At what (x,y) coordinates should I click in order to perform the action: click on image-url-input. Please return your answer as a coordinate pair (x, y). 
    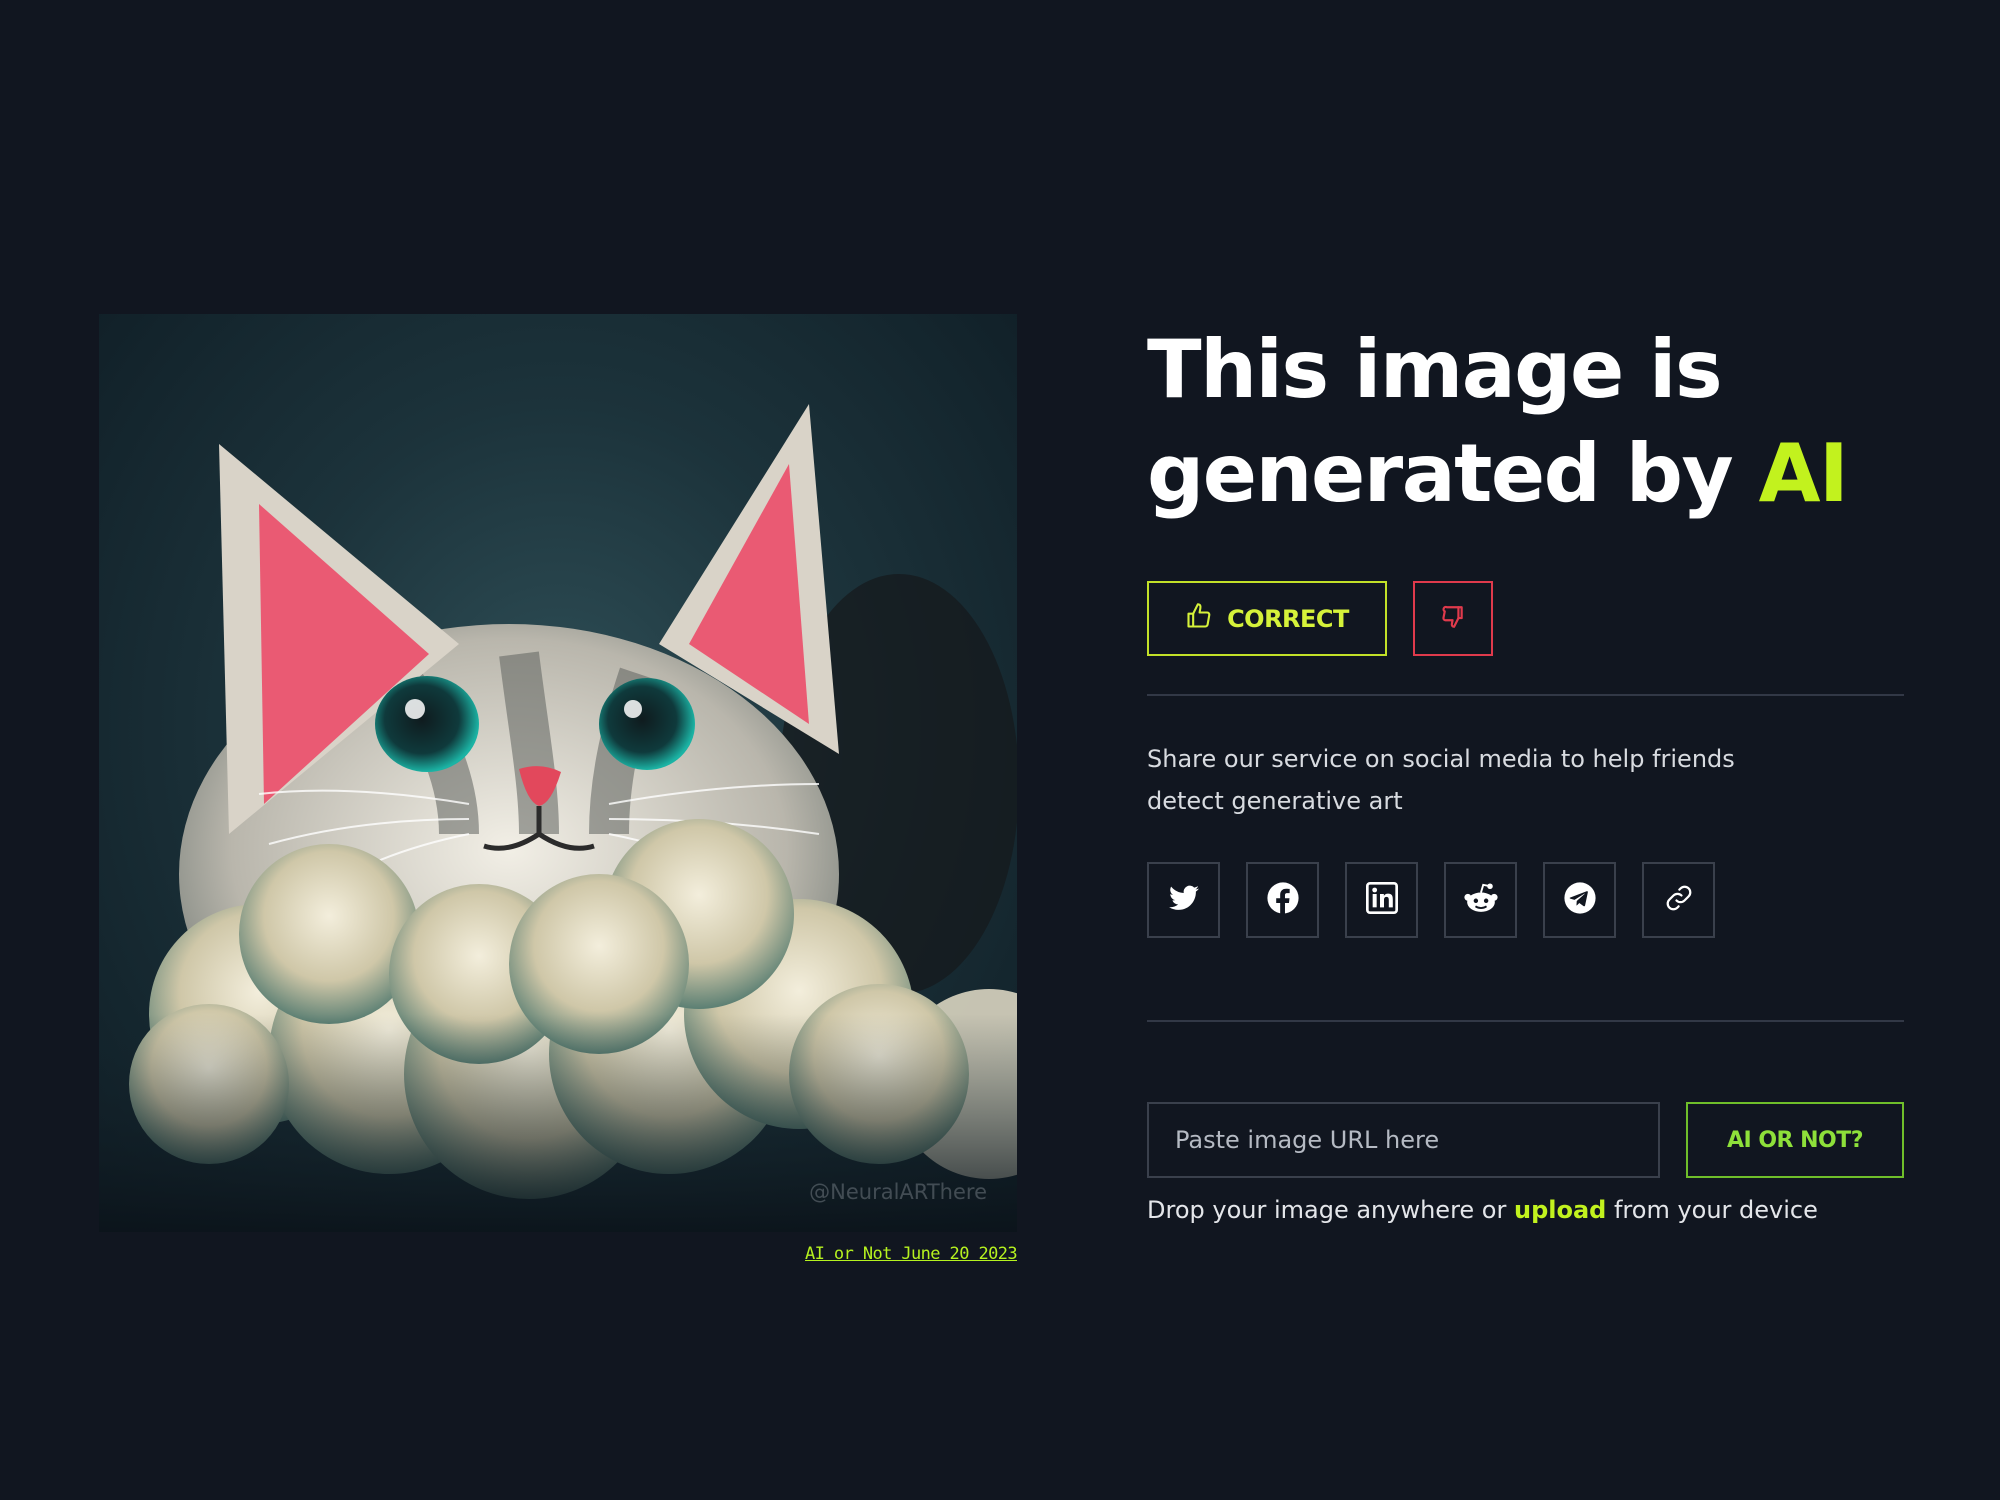
    Looking at the image, I should click on (1403, 1140).